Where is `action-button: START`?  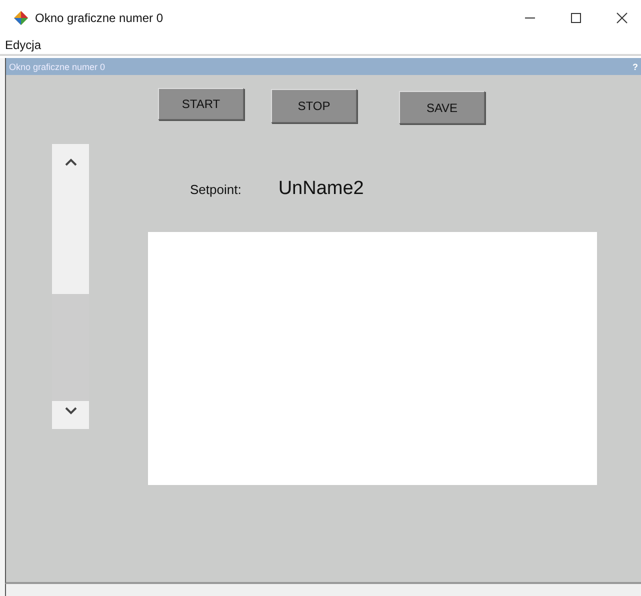 action-button: START is located at coordinates (201, 104).